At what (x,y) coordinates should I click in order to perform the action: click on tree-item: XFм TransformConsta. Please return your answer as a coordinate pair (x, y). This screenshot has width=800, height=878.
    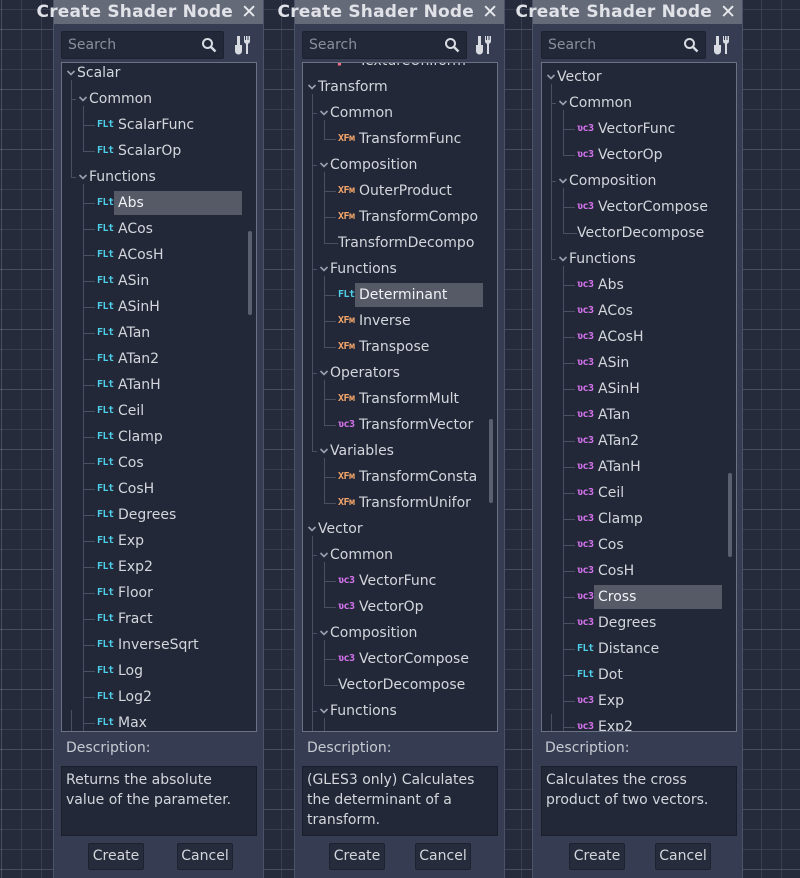
    Looking at the image, I should click on (400, 477).